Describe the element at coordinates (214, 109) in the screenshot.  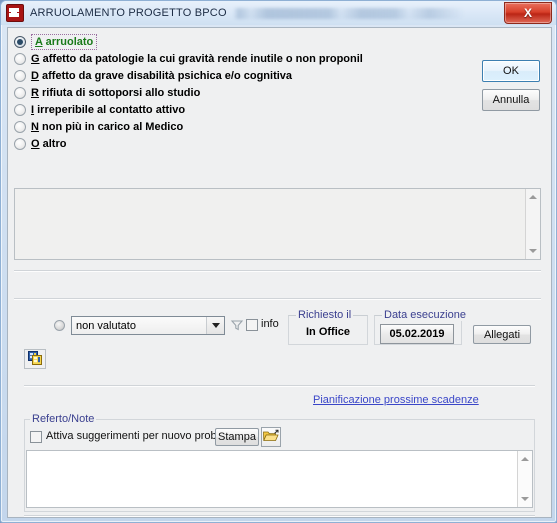
I see `radio-option-i-irreperibile: I irreperibile al contatto attivo` at that location.